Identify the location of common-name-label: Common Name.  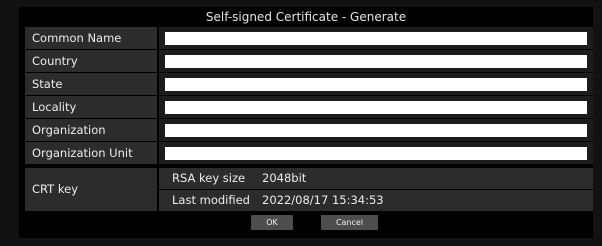
(91, 38).